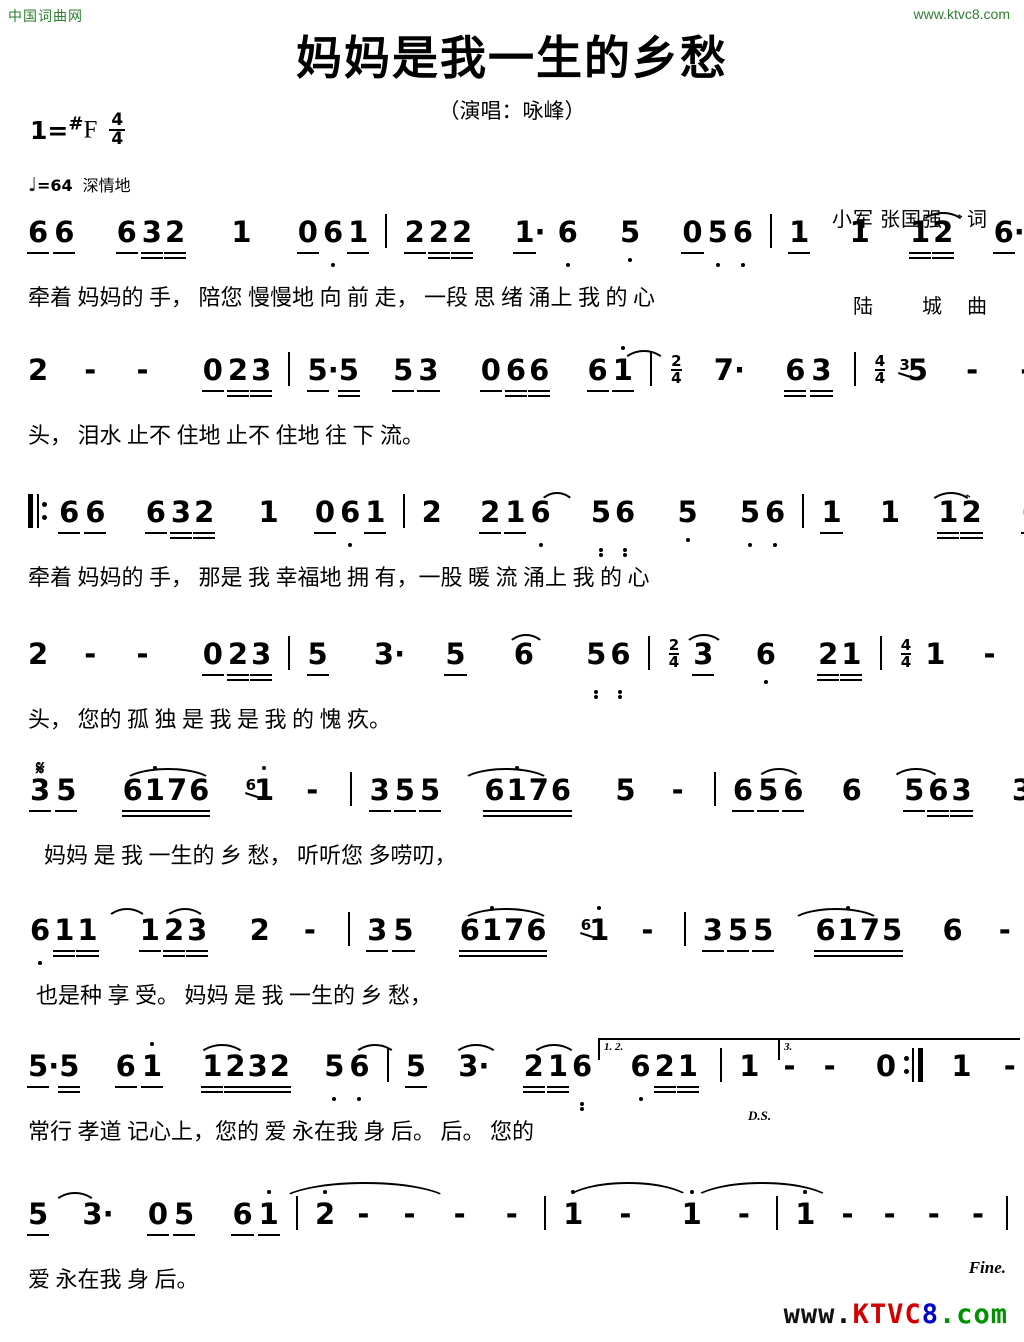  I want to click on lyrics-row-8: 爱 永在我 身 后。, so click(113, 1279).